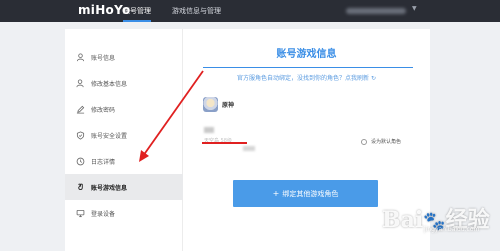 The image size is (500, 251). Describe the element at coordinates (80, 57) in the screenshot. I see `user-icon` at that location.